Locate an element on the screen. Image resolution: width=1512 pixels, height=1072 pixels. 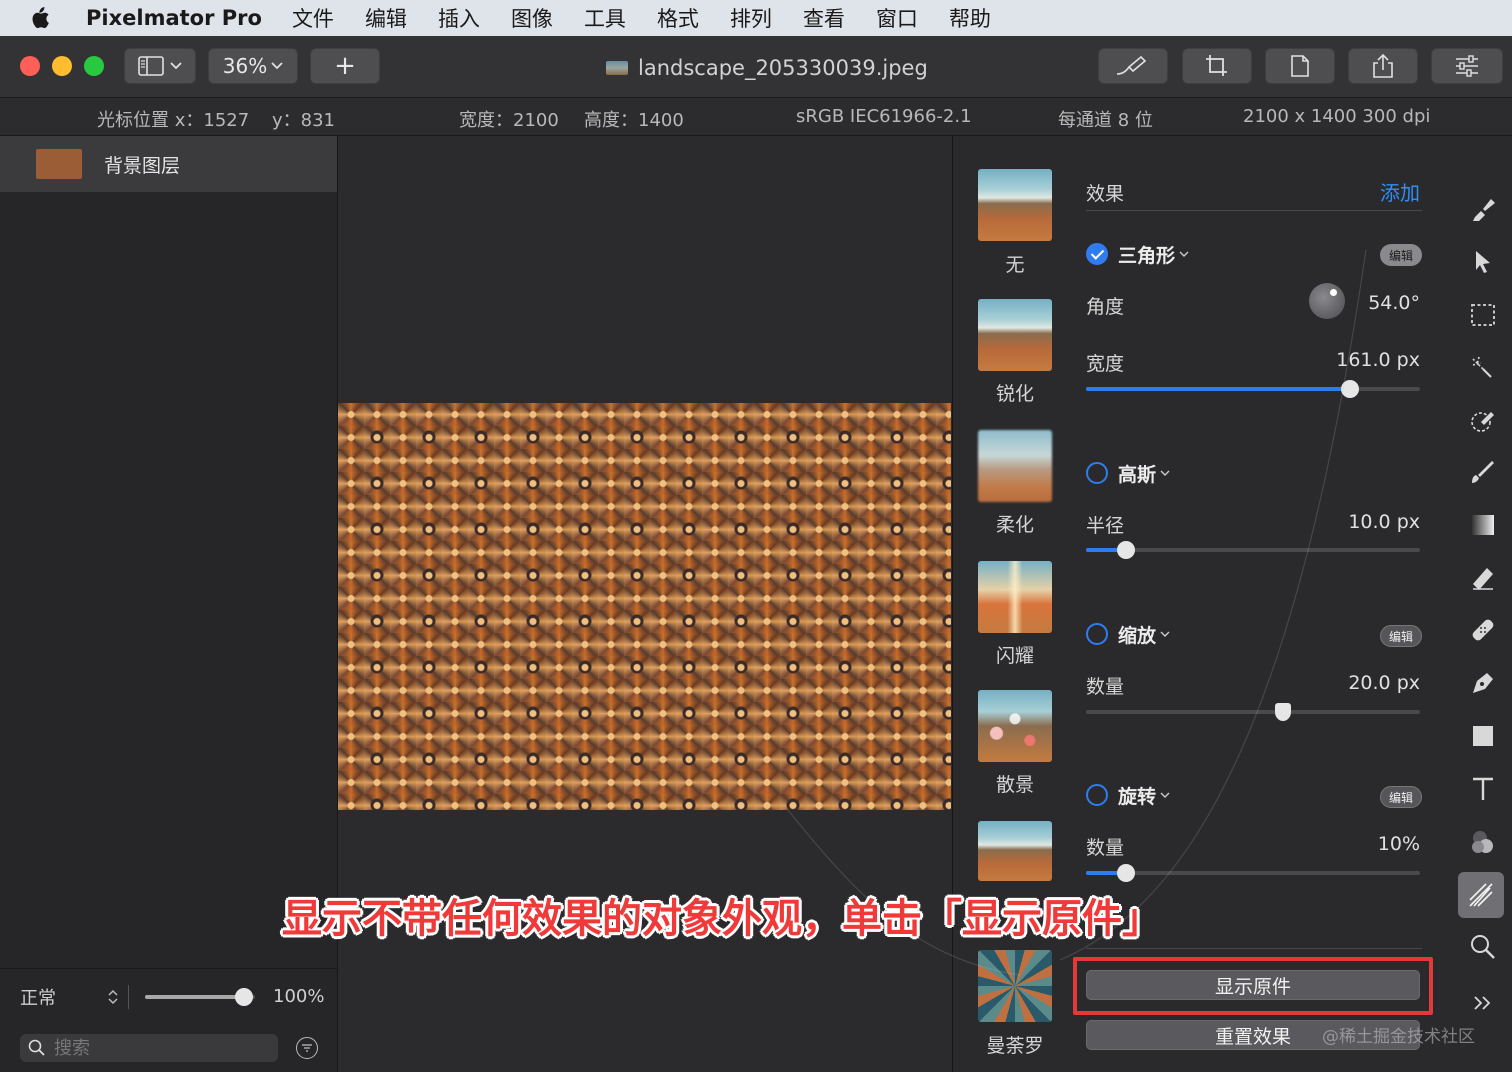
triangle-effect-dropdown: 三角形 is located at coordinates (1153, 254).